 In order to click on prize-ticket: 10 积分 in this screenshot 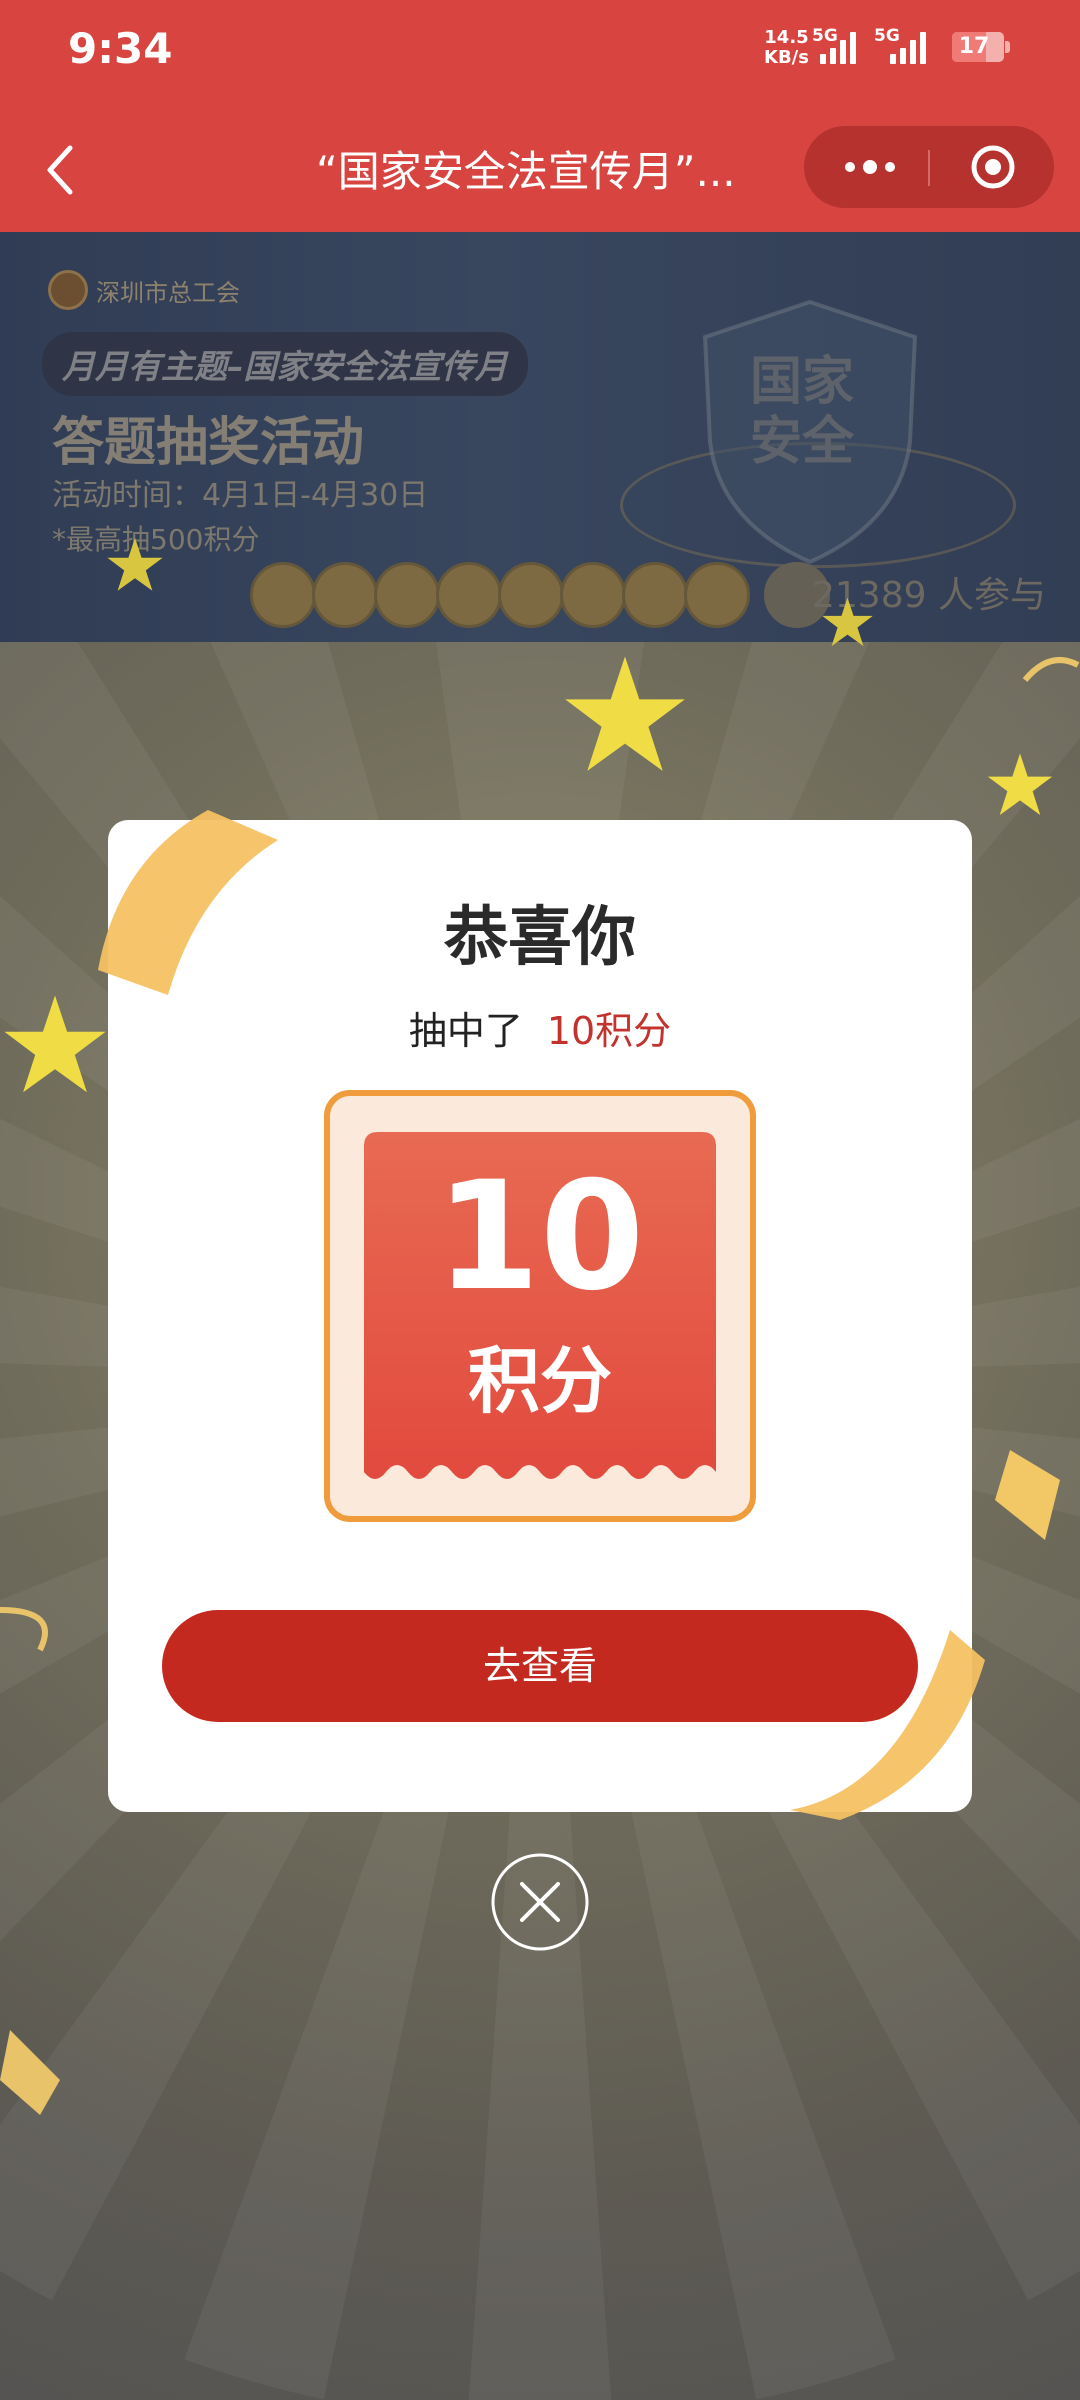, I will do `click(540, 1306)`.